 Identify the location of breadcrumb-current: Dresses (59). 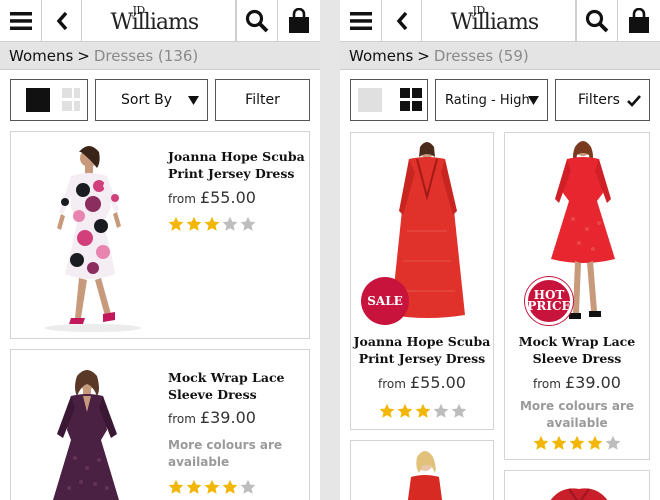
(481, 55).